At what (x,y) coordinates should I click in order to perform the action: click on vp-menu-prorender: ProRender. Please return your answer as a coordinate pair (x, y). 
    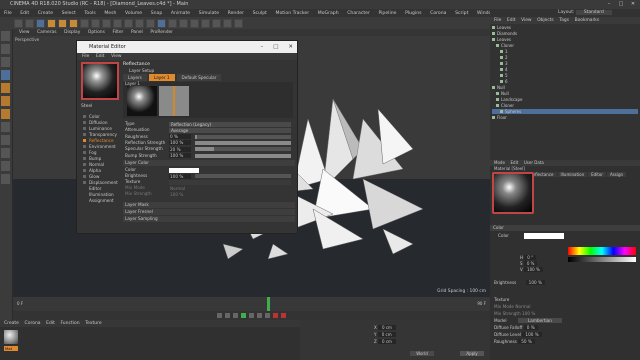
    Looking at the image, I should click on (161, 32).